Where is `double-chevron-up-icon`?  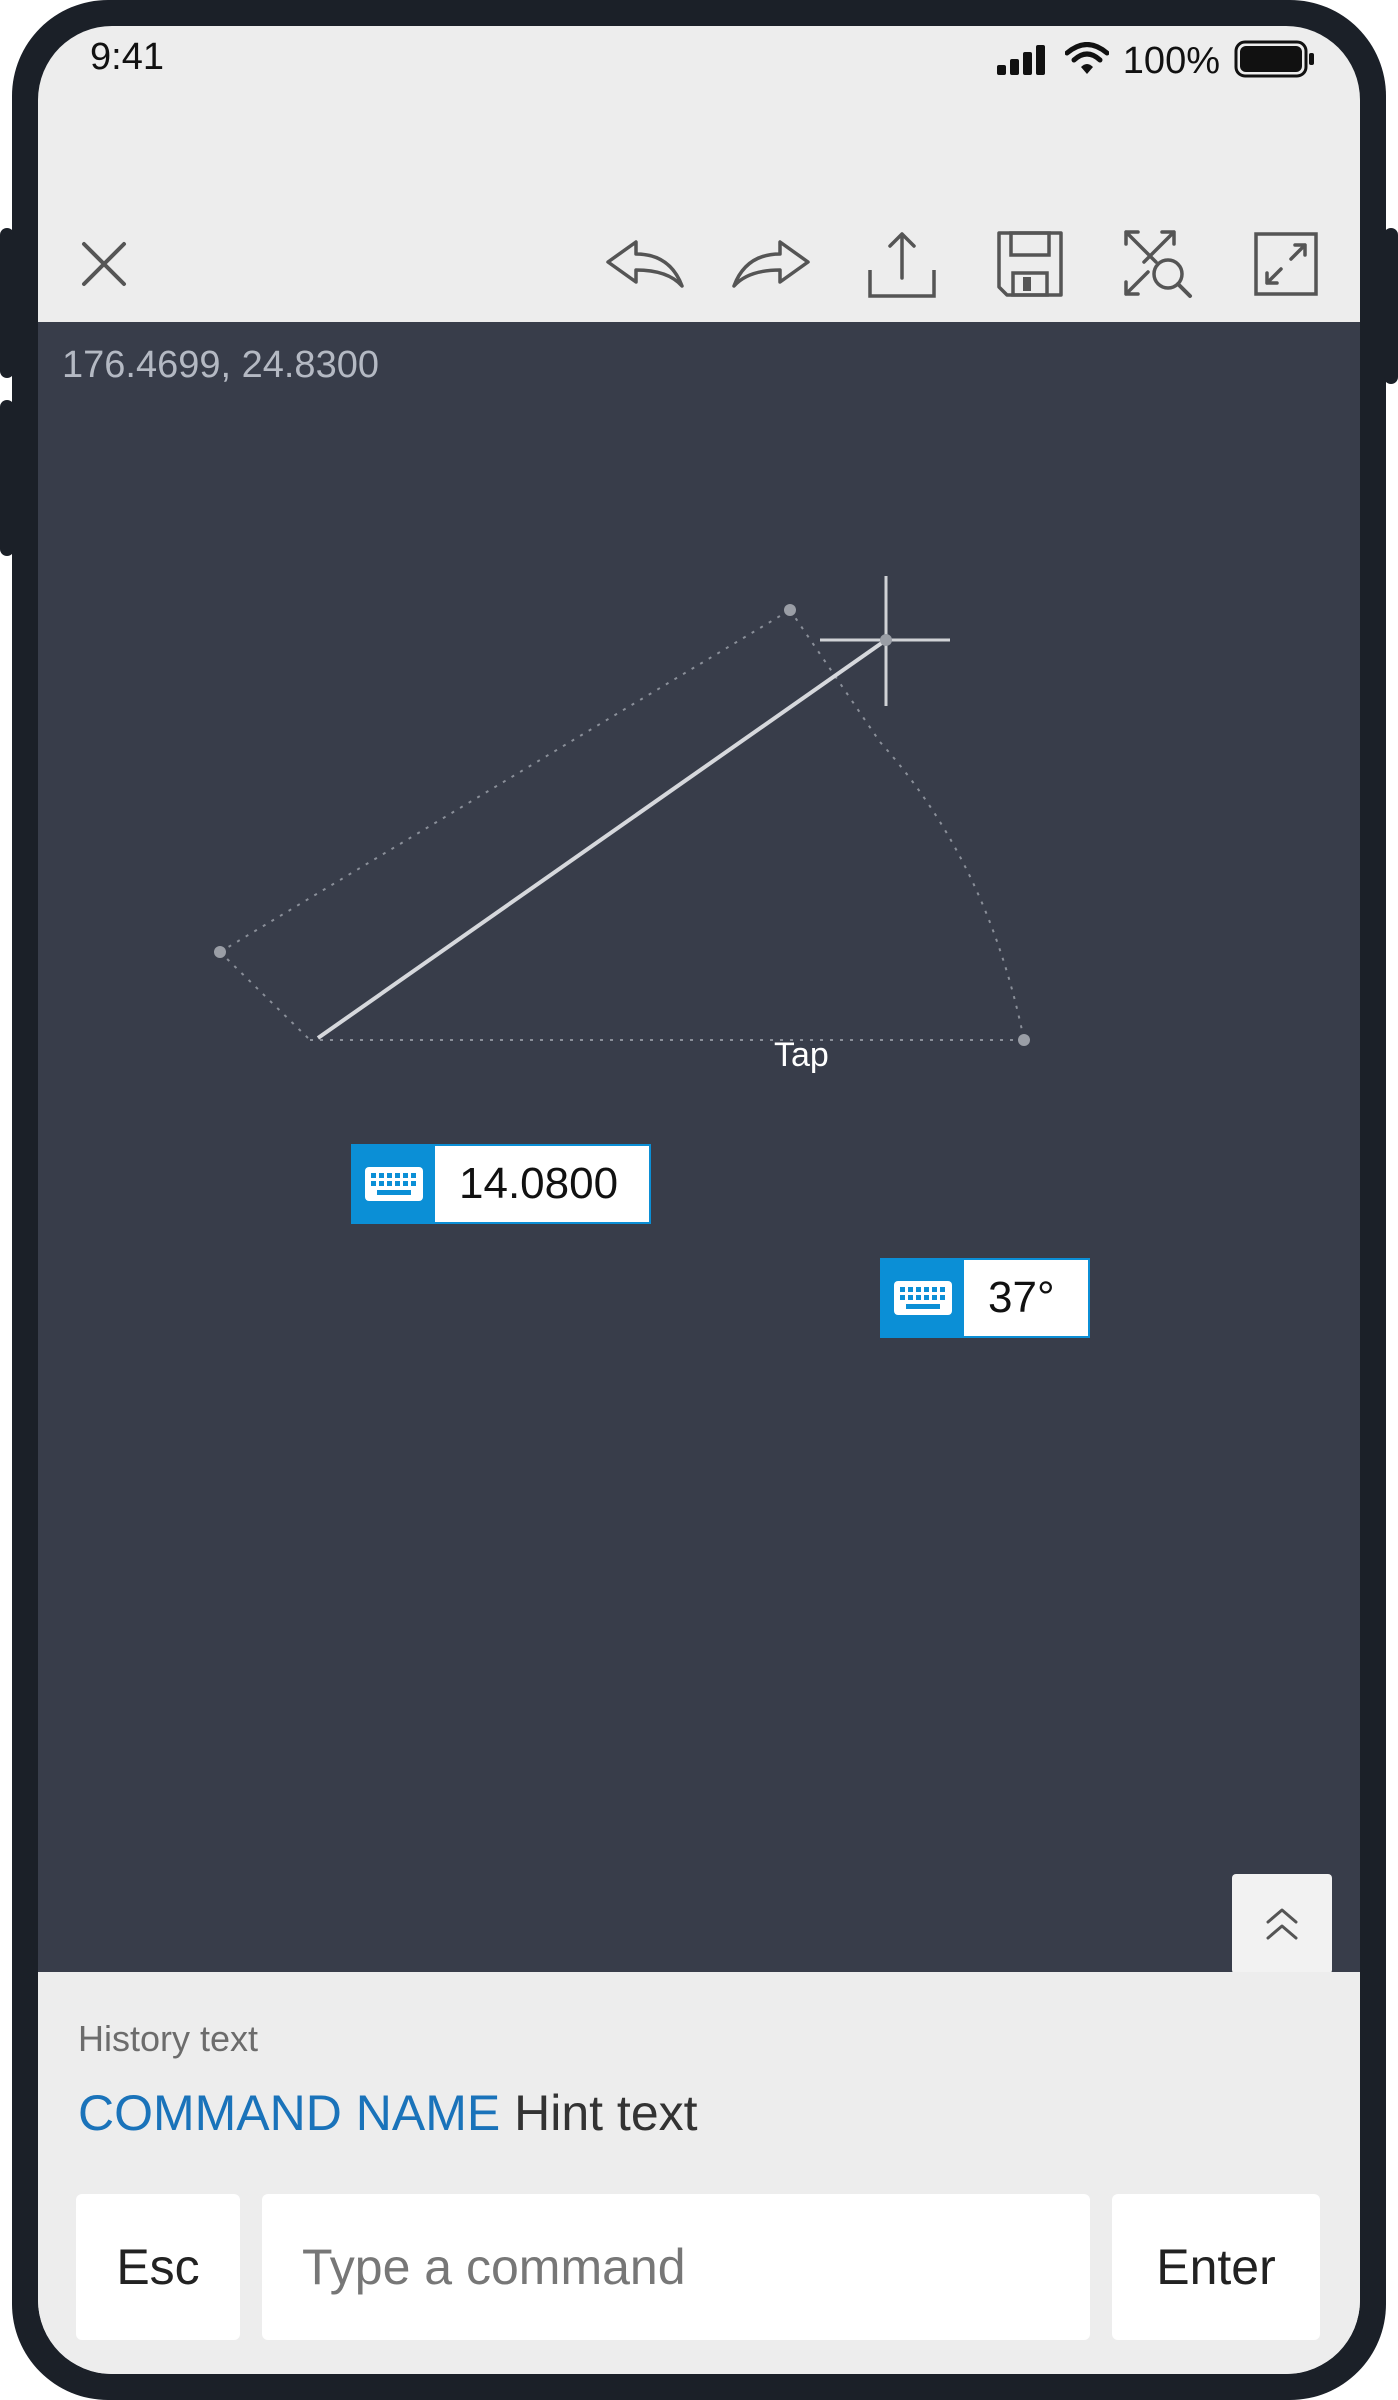
double-chevron-up-icon is located at coordinates (1282, 1924).